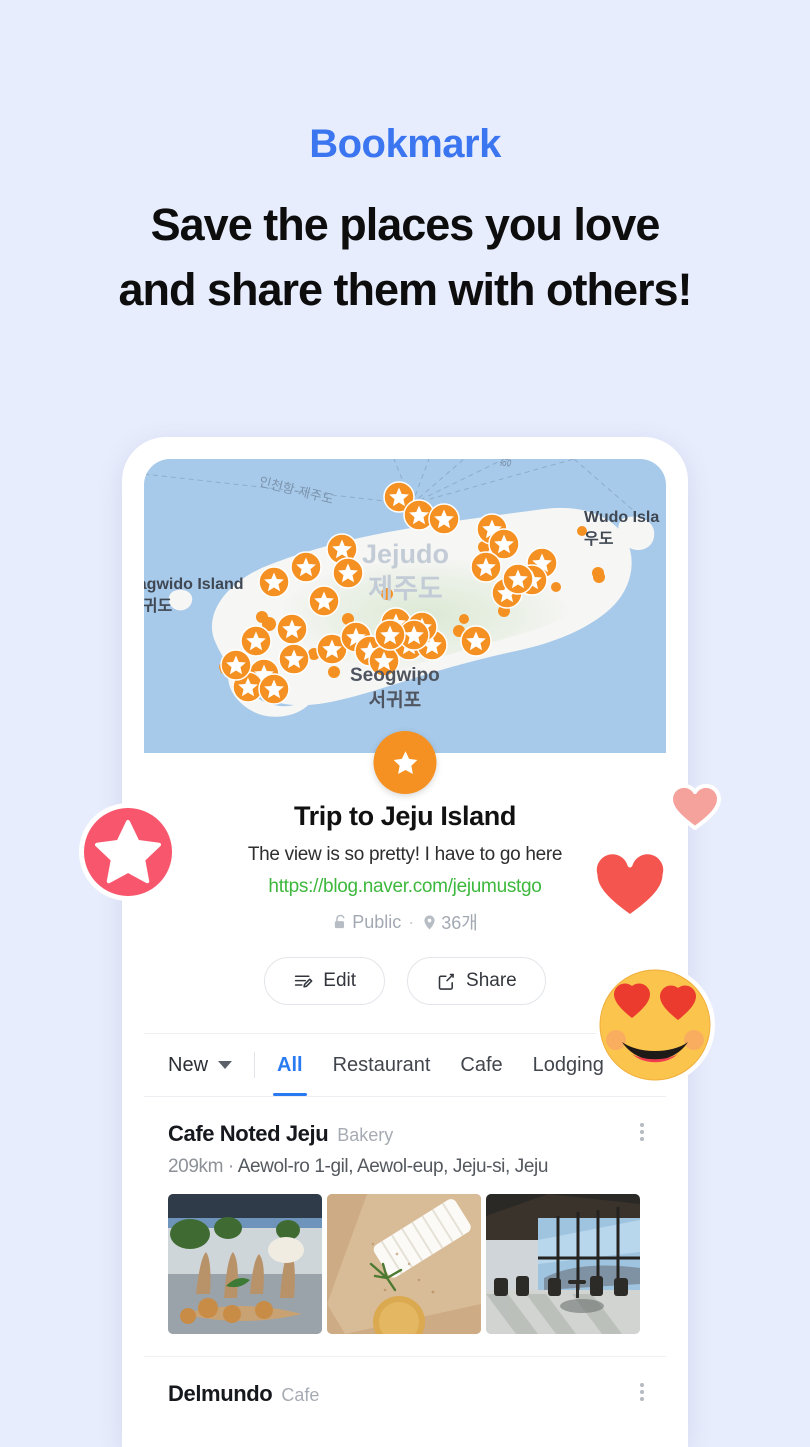 The width and height of the screenshot is (810, 1447). I want to click on place-heading: Cafe Noted Jeju Bakery, so click(405, 1134).